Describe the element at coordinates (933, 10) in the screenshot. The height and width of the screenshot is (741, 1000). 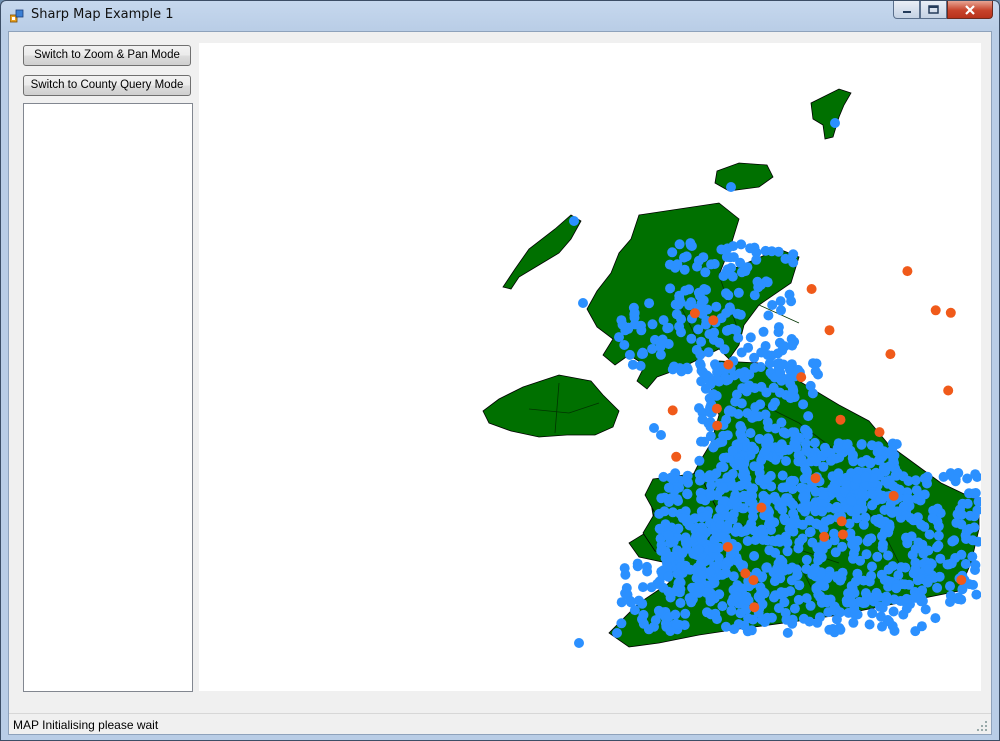
I see `maximize-button` at that location.